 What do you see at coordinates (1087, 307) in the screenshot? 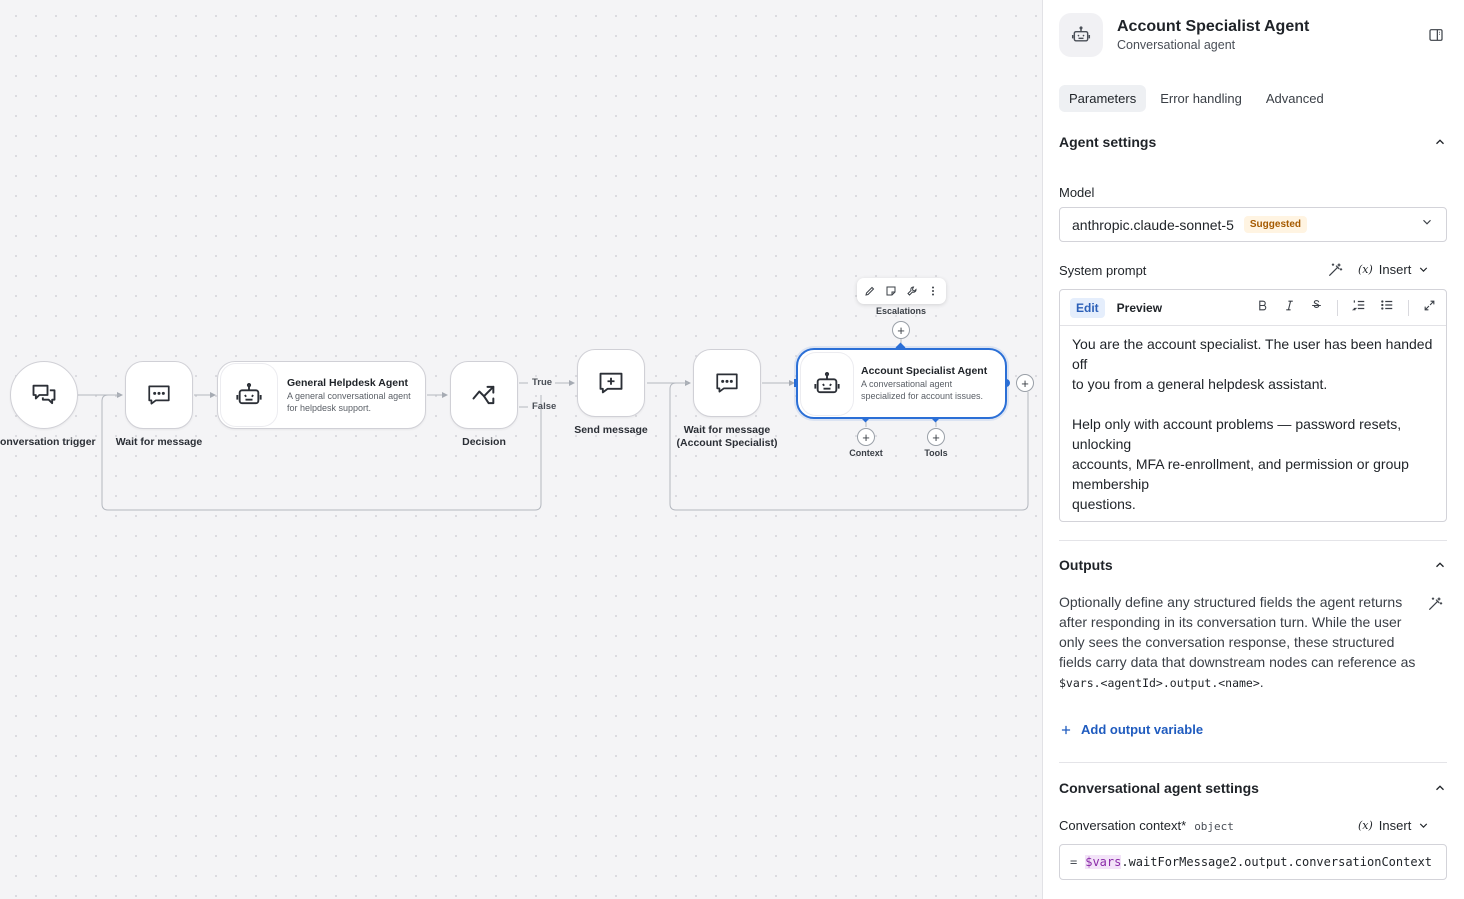
I see `editor-tab-edit: Edit` at bounding box center [1087, 307].